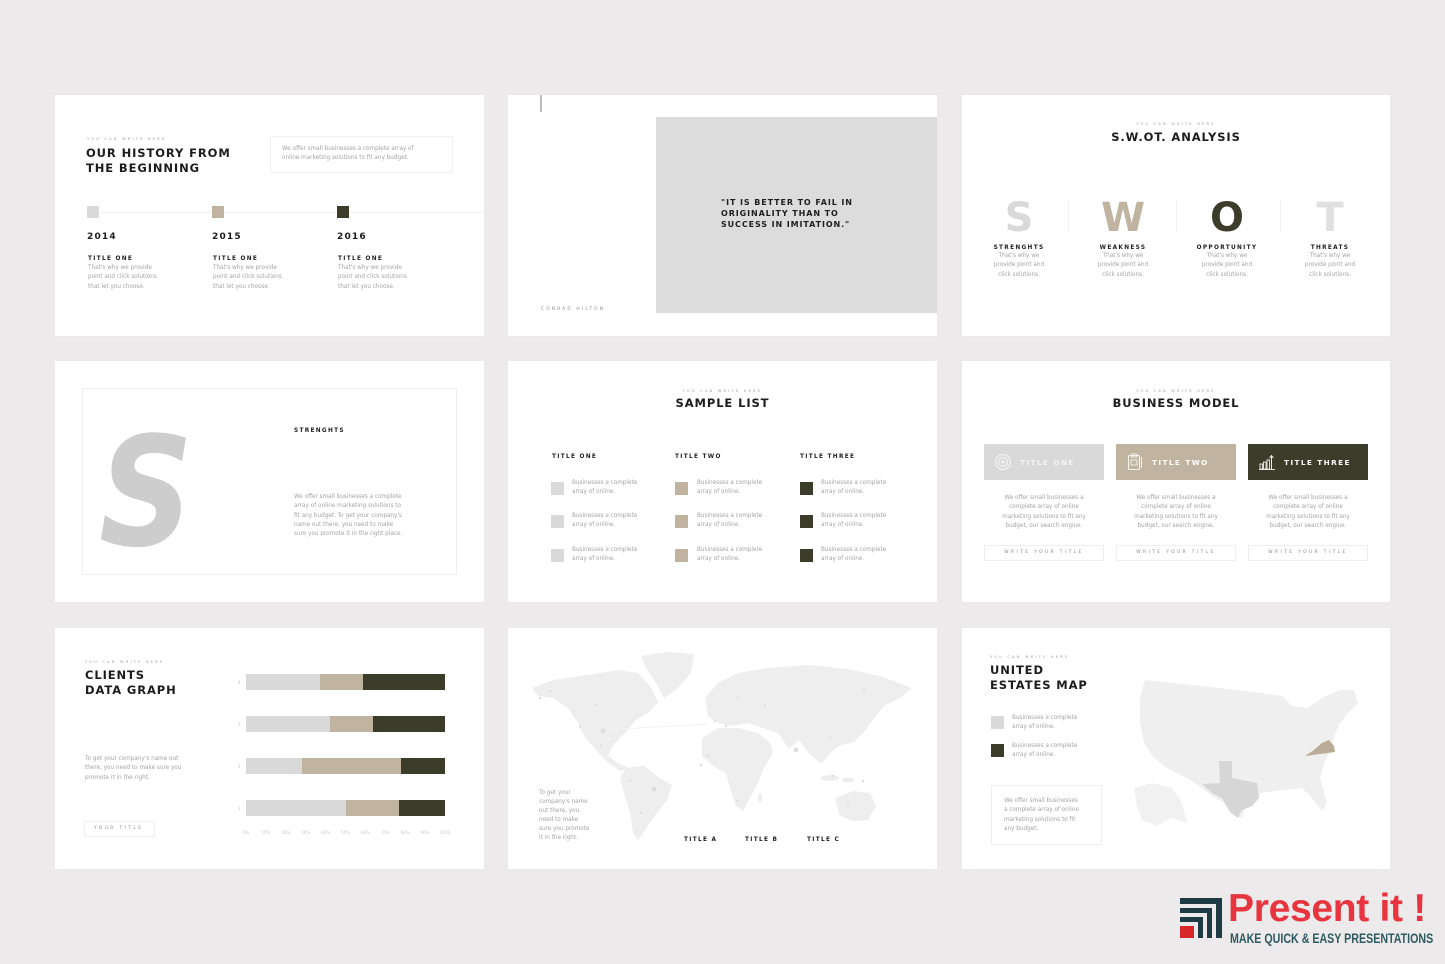  Describe the element at coordinates (119, 829) in the screenshot. I see `your-title-button: YOUR TITLE` at that location.